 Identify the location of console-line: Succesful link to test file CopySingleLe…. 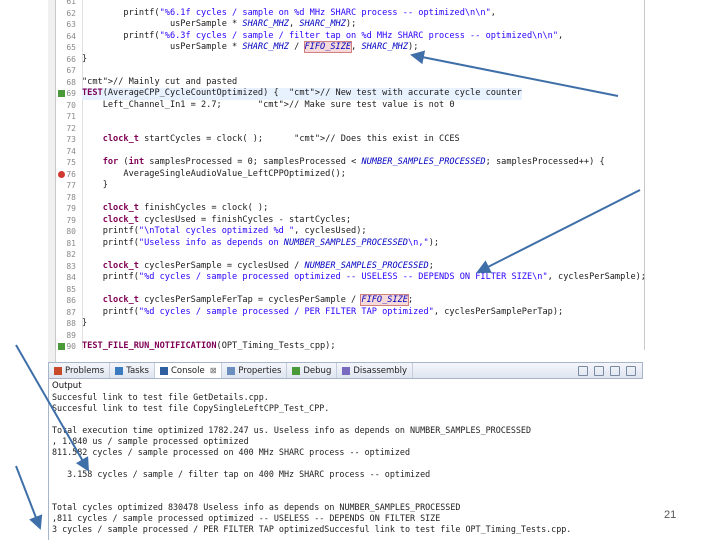
(191, 408).